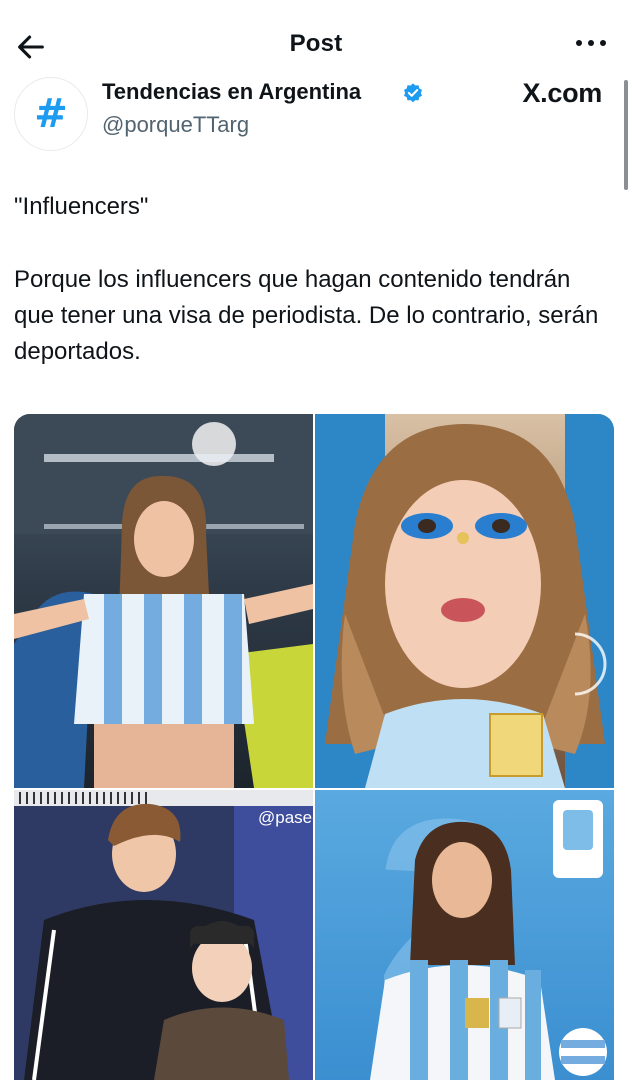  What do you see at coordinates (488, 935) in the screenshot?
I see `jersey-portrait-illustration: 2` at bounding box center [488, 935].